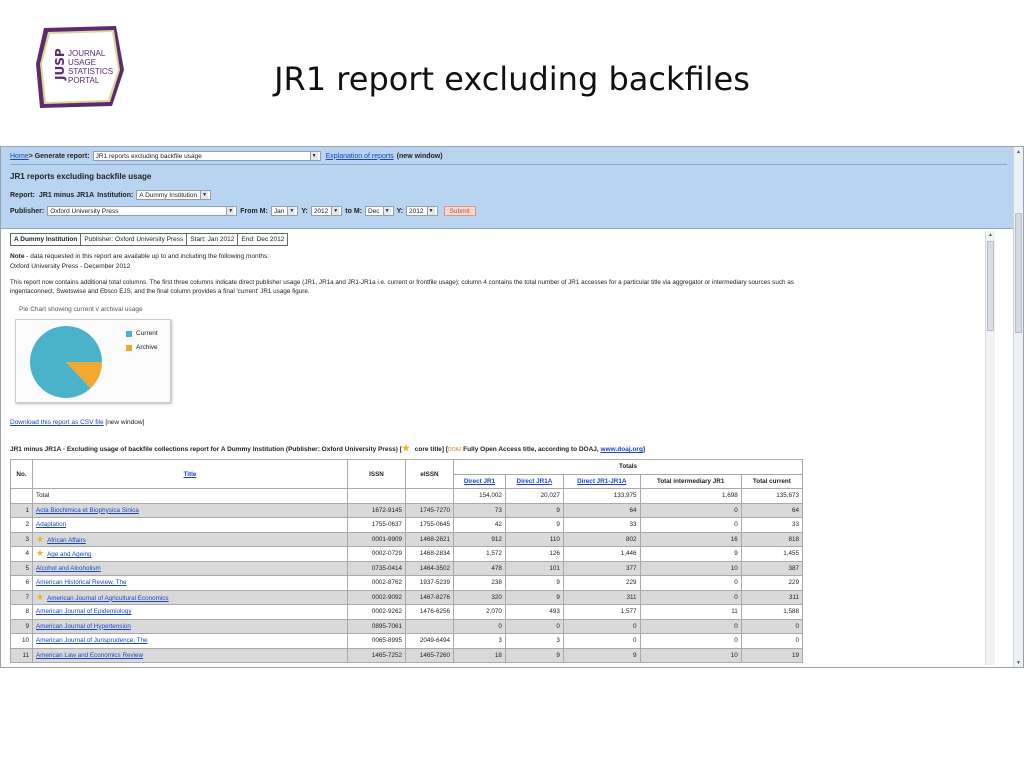 The width and height of the screenshot is (1024, 768). What do you see at coordinates (429, 554) in the screenshot?
I see `cell-eissn: 1468-2834` at bounding box center [429, 554].